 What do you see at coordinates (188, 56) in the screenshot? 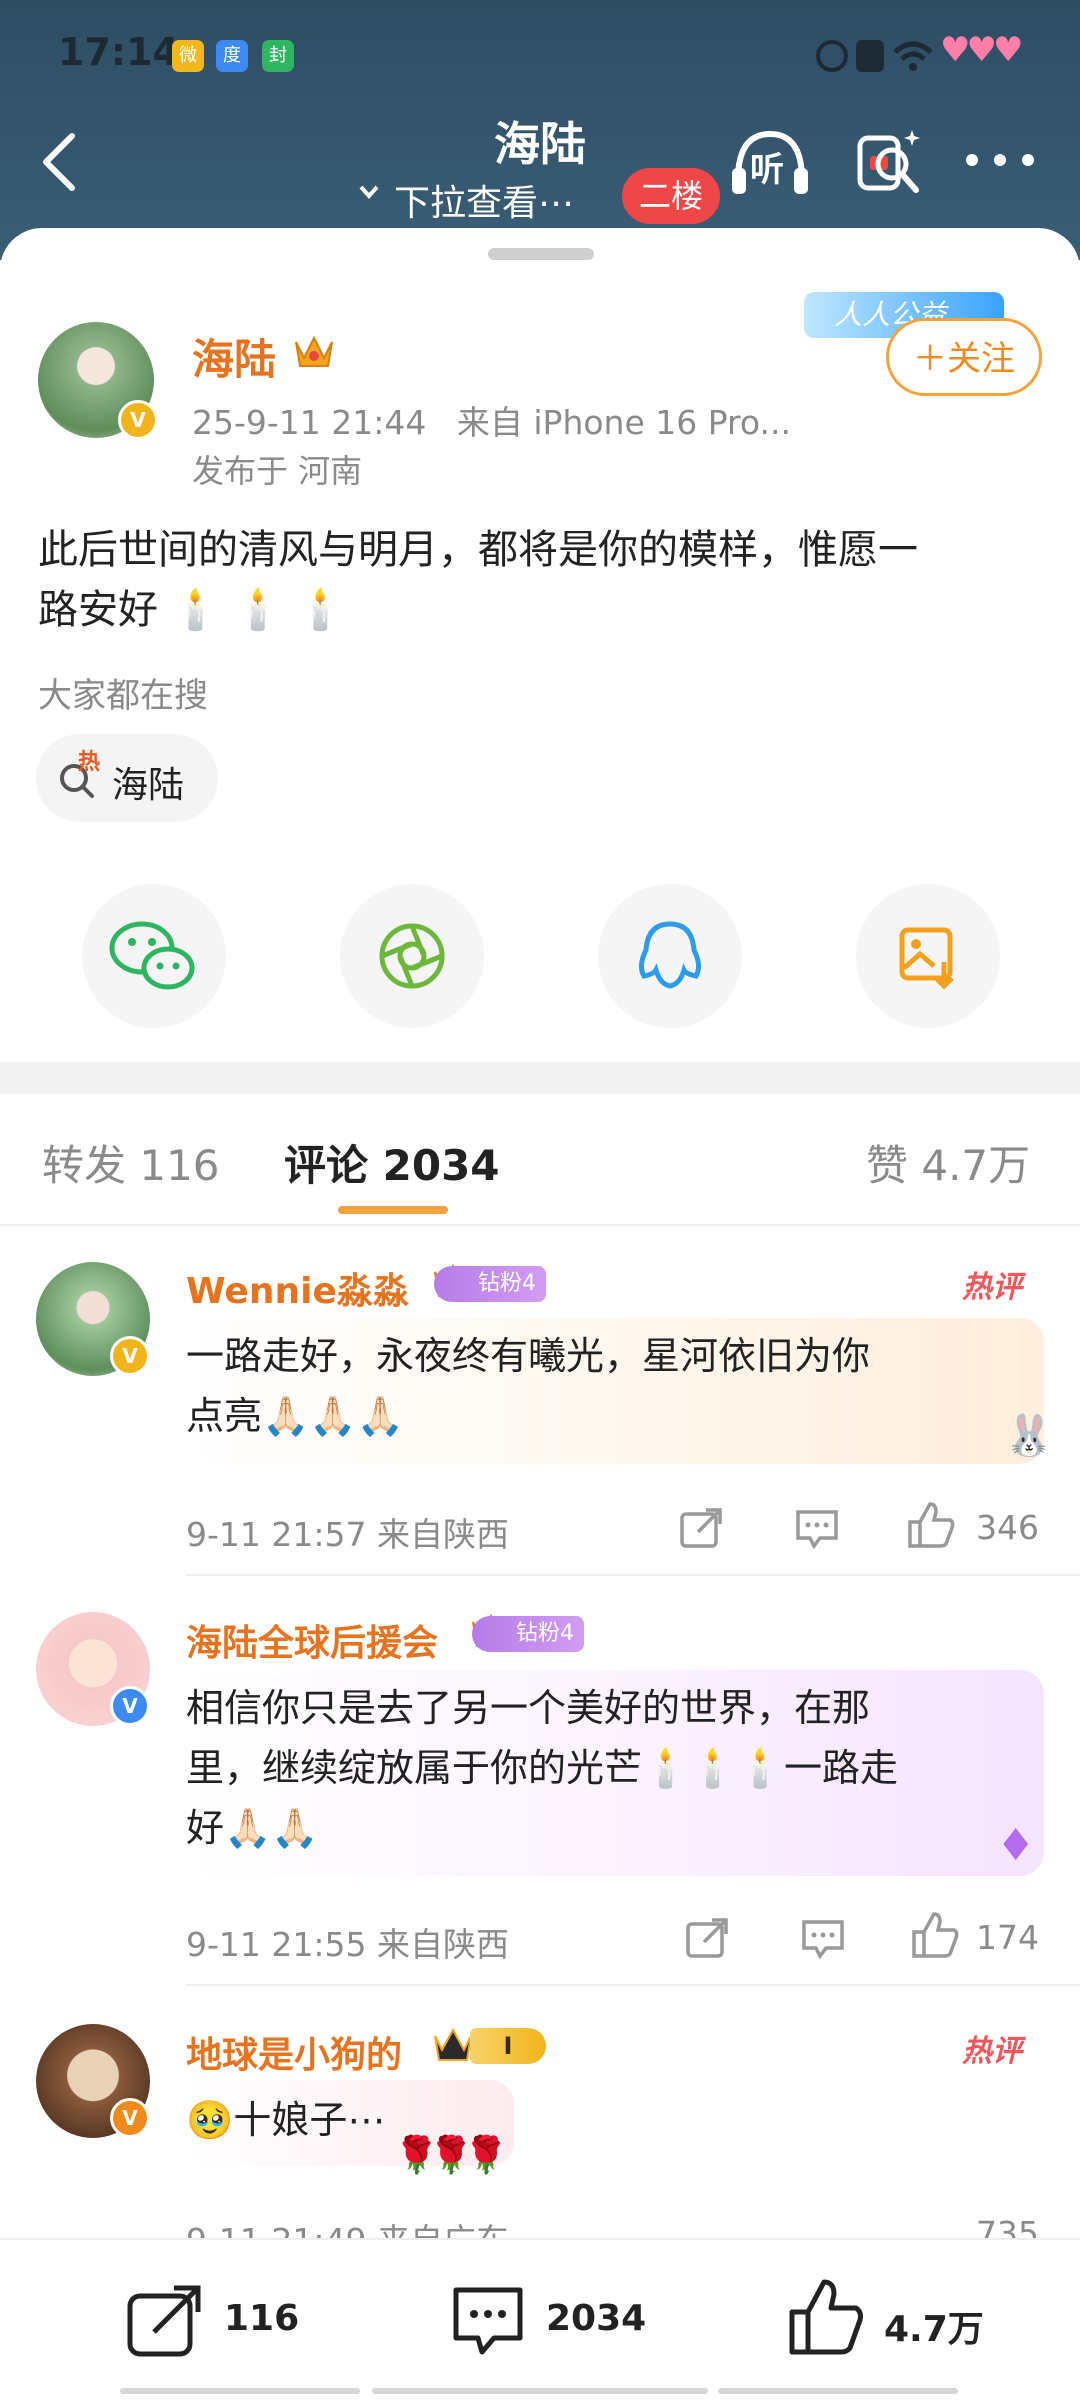
I see `weibo-notification-icon: 微` at bounding box center [188, 56].